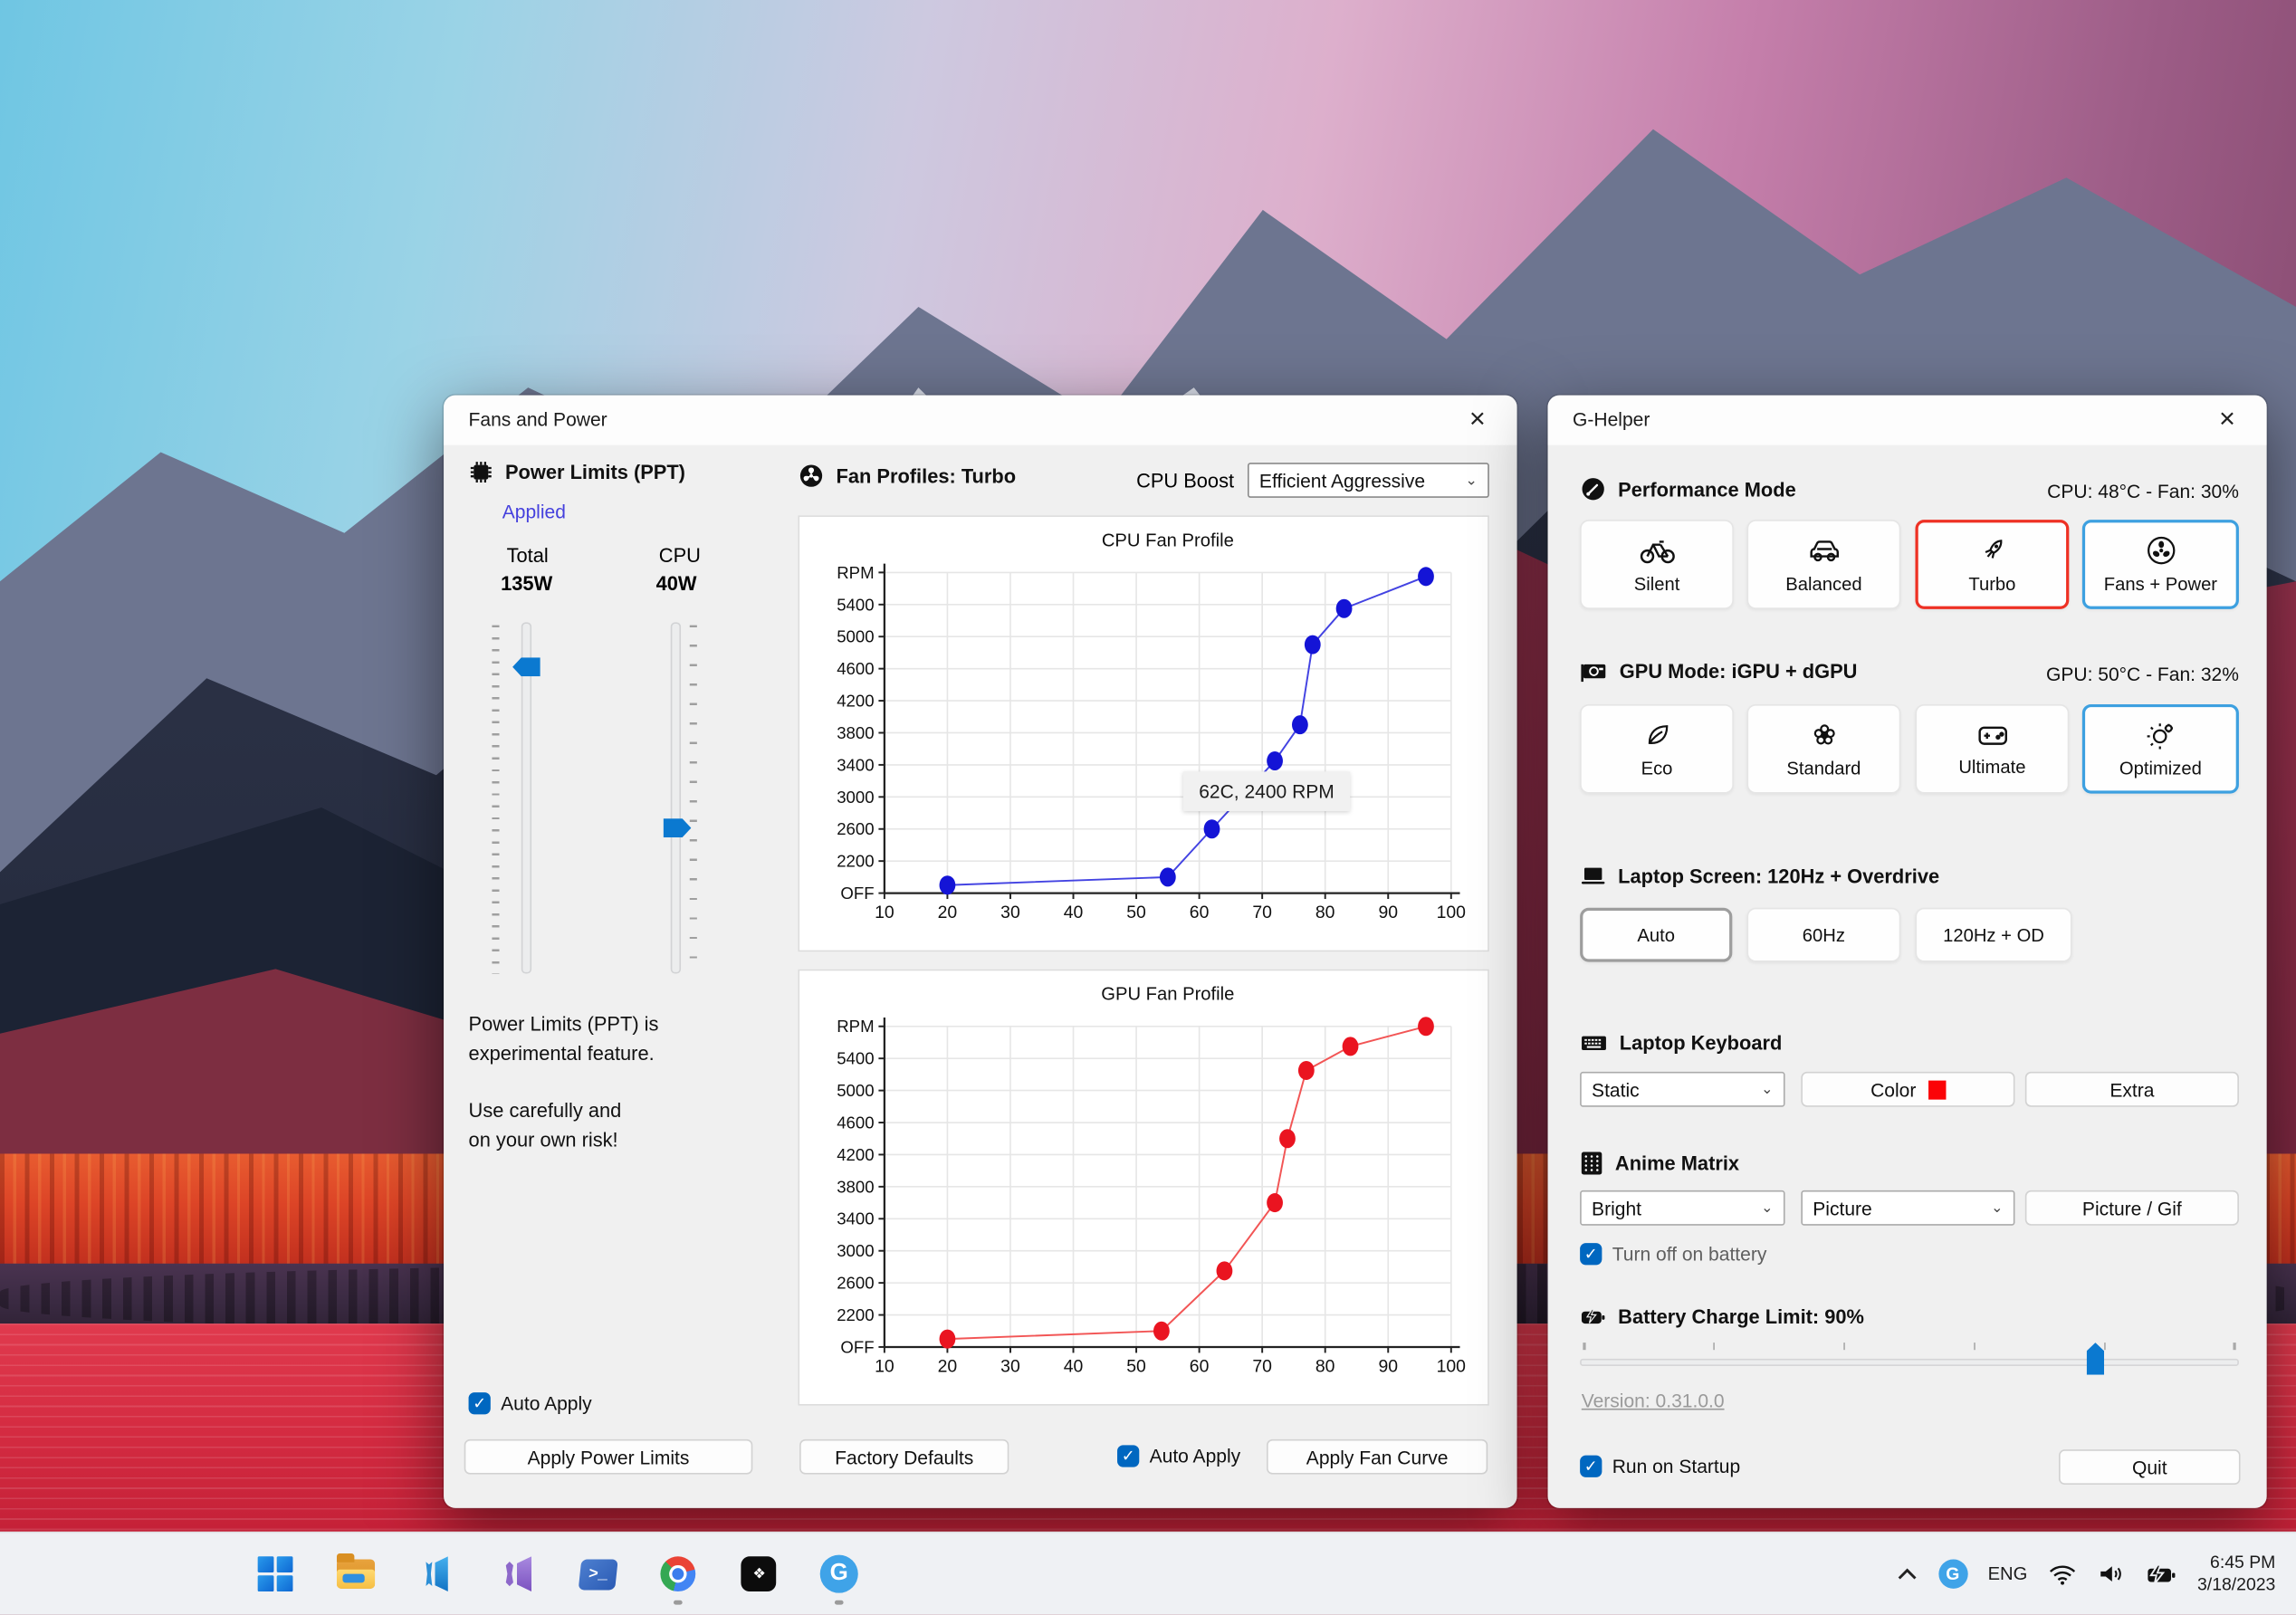  Describe the element at coordinates (1688, 489) in the screenshot. I see `performance-mode-heading-row: Performance Mode` at that location.